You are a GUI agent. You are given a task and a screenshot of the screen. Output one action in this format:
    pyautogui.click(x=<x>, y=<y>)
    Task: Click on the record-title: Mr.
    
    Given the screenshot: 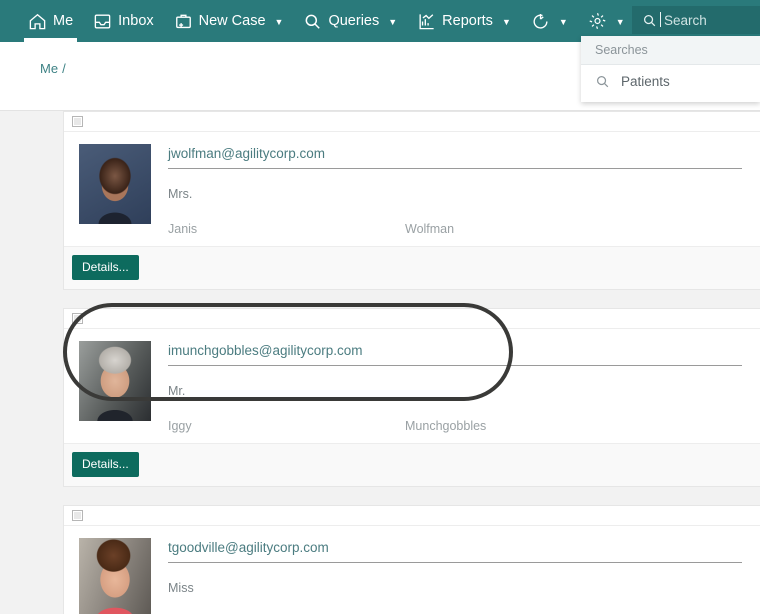 What is the action you would take?
    pyautogui.click(x=177, y=391)
    